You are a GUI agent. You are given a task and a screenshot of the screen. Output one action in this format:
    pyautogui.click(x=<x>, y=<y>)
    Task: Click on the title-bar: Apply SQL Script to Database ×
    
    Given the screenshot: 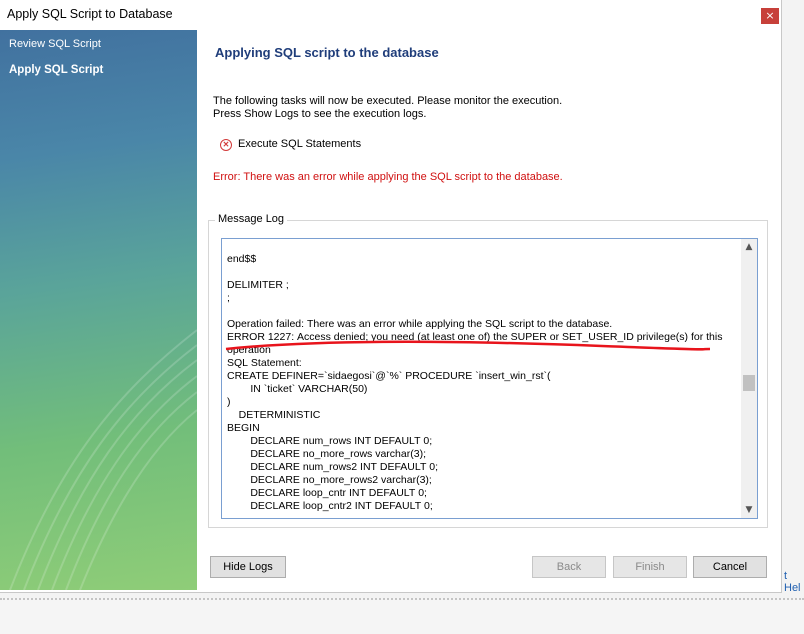 What is the action you would take?
    pyautogui.click(x=390, y=15)
    